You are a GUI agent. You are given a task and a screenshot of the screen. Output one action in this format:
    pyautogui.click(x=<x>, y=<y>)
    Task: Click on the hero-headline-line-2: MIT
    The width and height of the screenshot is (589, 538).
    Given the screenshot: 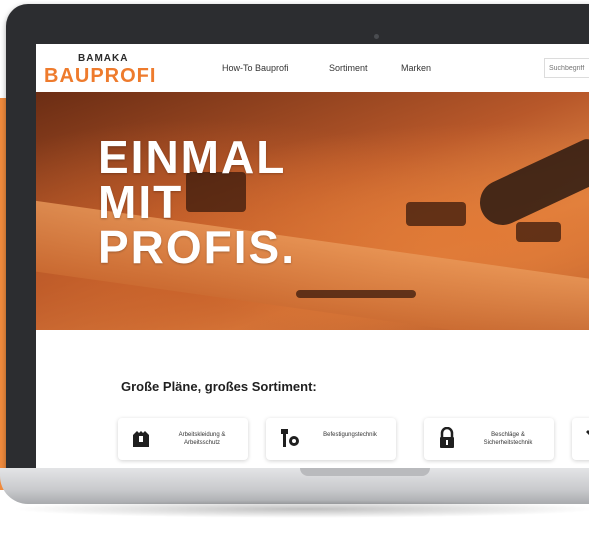 What is the action you would take?
    pyautogui.click(x=141, y=202)
    